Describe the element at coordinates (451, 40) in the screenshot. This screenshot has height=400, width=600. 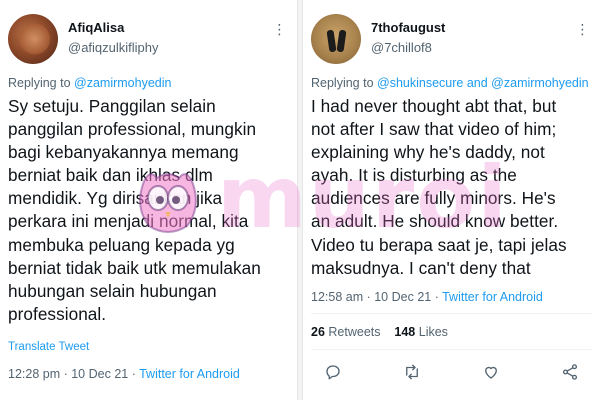
I see `tweet-header: 7thofaugust @7chillof8 ⋮` at that location.